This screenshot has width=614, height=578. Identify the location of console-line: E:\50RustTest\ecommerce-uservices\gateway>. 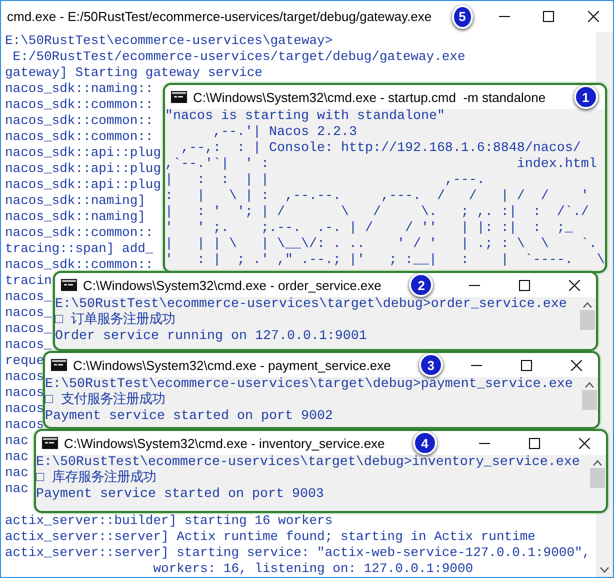
(169, 41).